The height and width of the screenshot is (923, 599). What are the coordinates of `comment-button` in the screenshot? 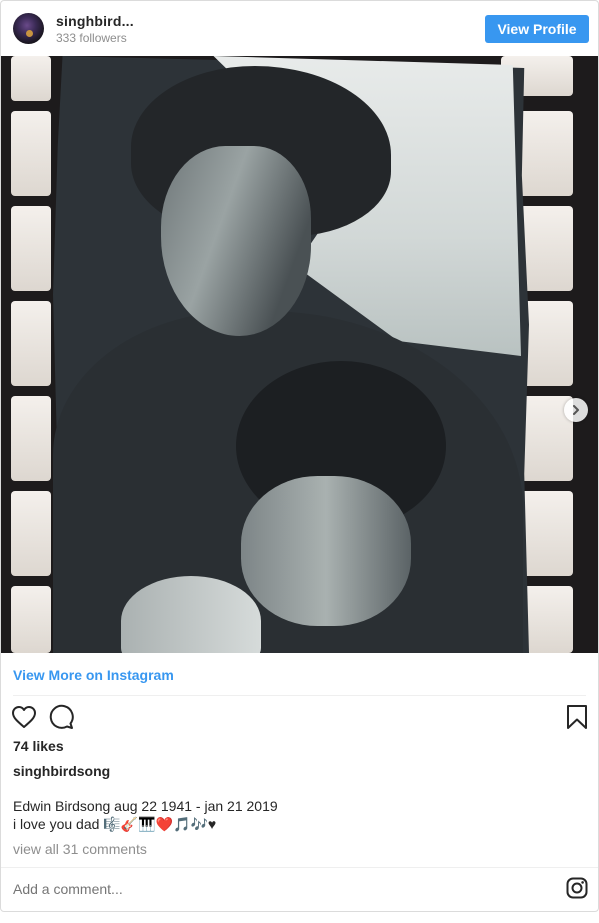 It's located at (61, 717).